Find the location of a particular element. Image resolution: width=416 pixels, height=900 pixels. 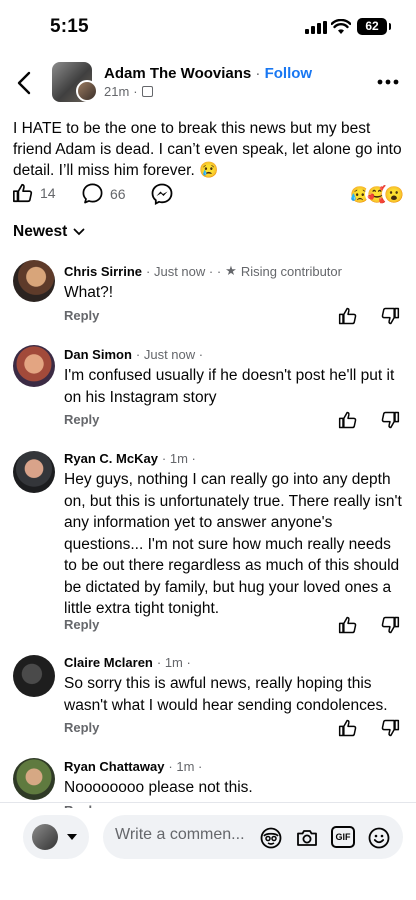

chevron-down-icon is located at coordinates (79, 232).